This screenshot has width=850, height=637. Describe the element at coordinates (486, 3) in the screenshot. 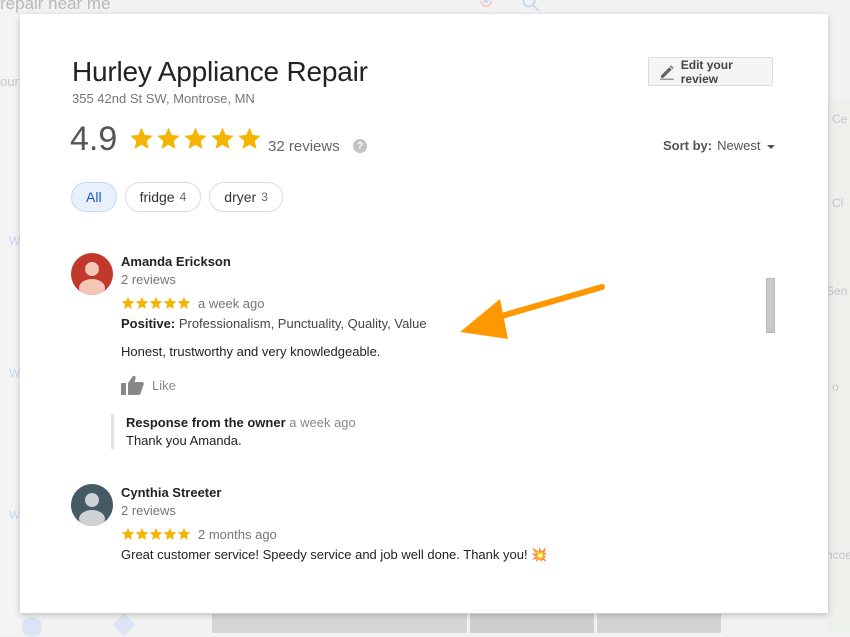

I see `microphone-icon` at that location.